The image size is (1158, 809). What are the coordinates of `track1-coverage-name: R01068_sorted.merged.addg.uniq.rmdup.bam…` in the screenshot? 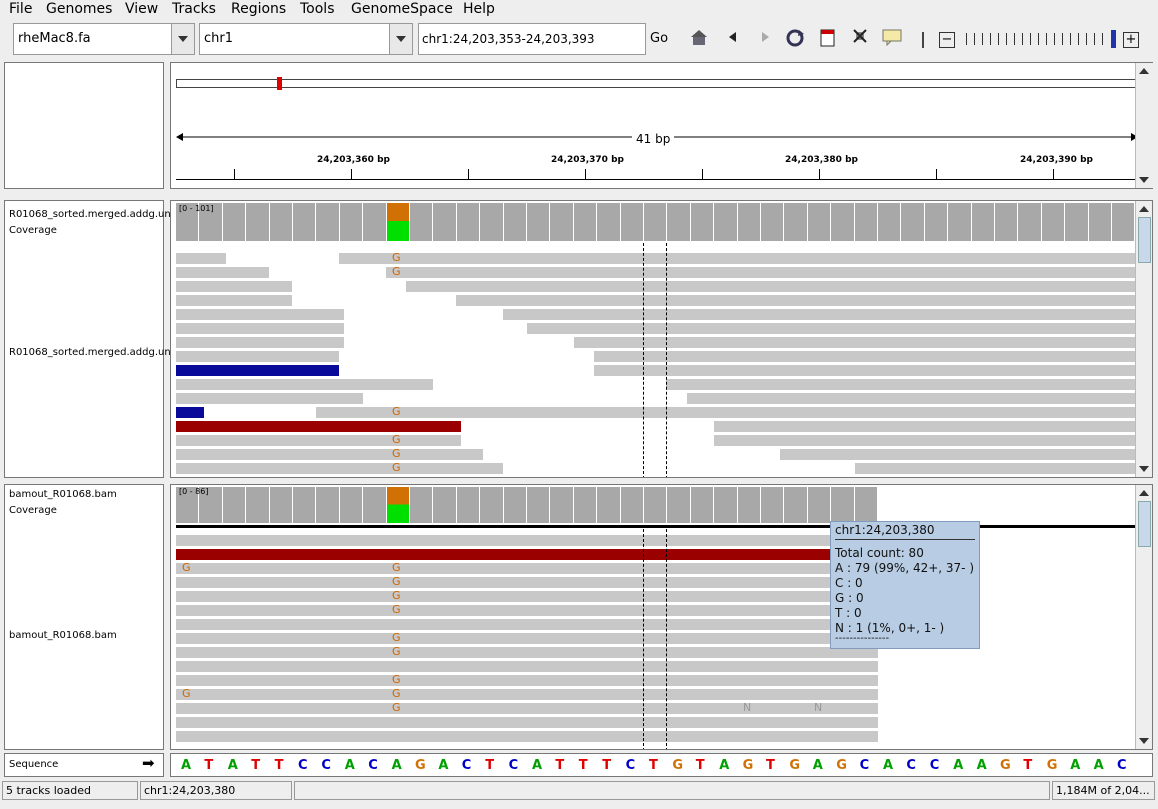 It's located at (125, 223).